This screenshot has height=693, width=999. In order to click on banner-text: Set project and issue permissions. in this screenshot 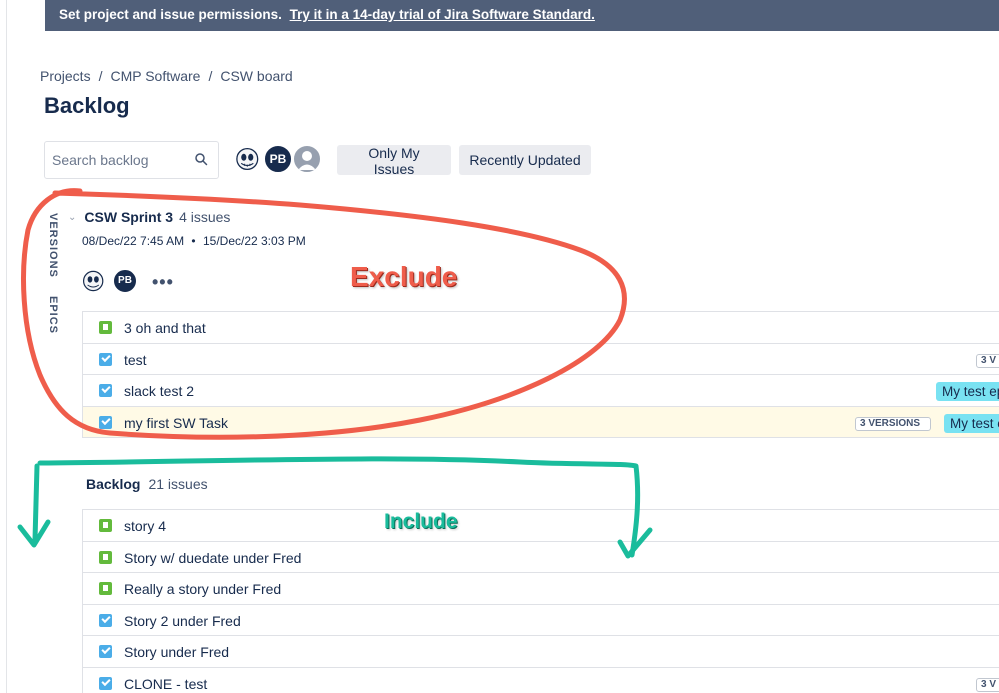, I will do `click(170, 14)`.